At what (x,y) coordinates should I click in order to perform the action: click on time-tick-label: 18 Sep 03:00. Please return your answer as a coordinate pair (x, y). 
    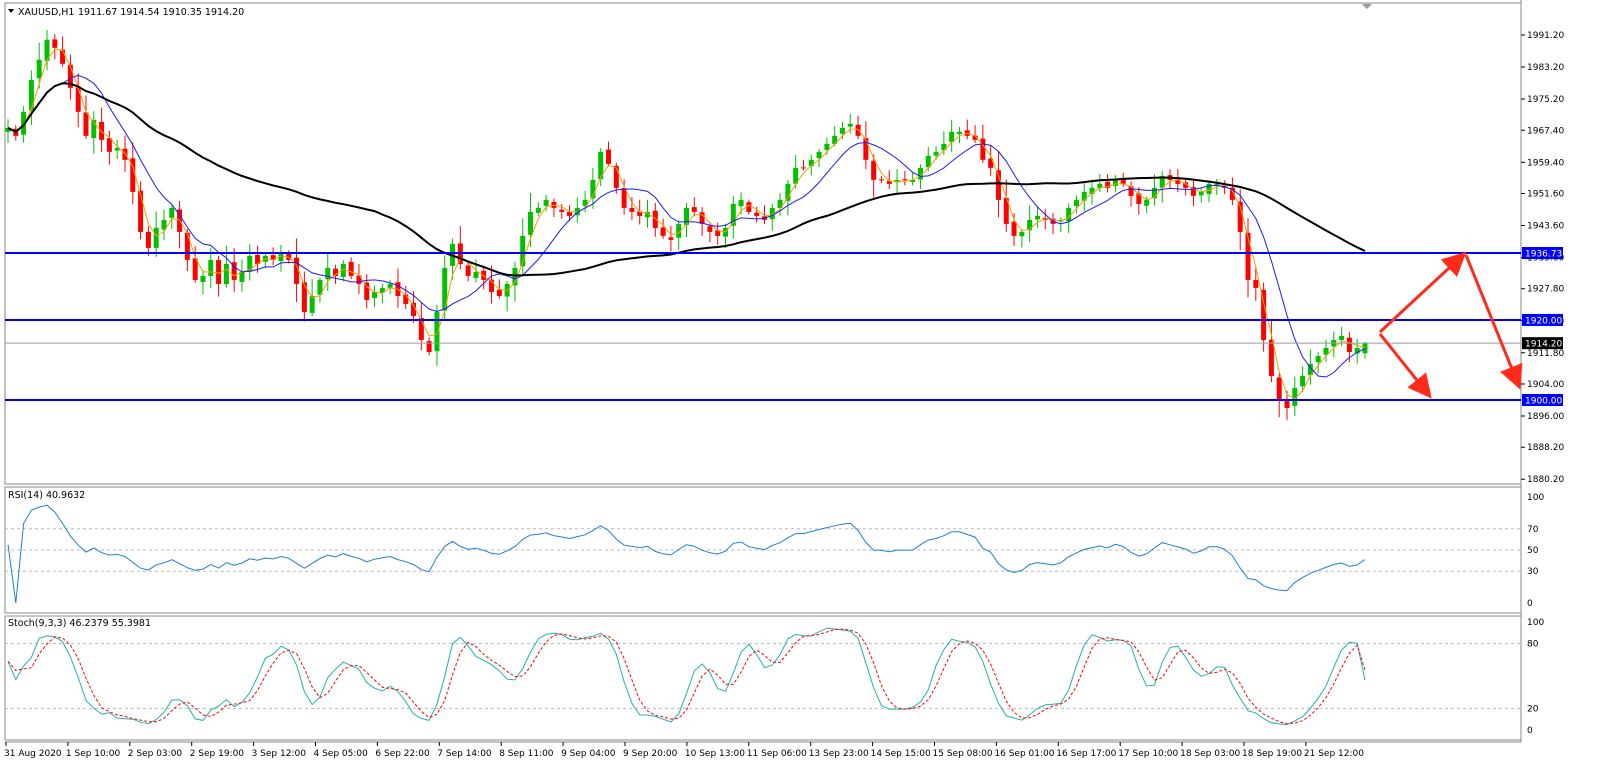
    Looking at the image, I should click on (1210, 754).